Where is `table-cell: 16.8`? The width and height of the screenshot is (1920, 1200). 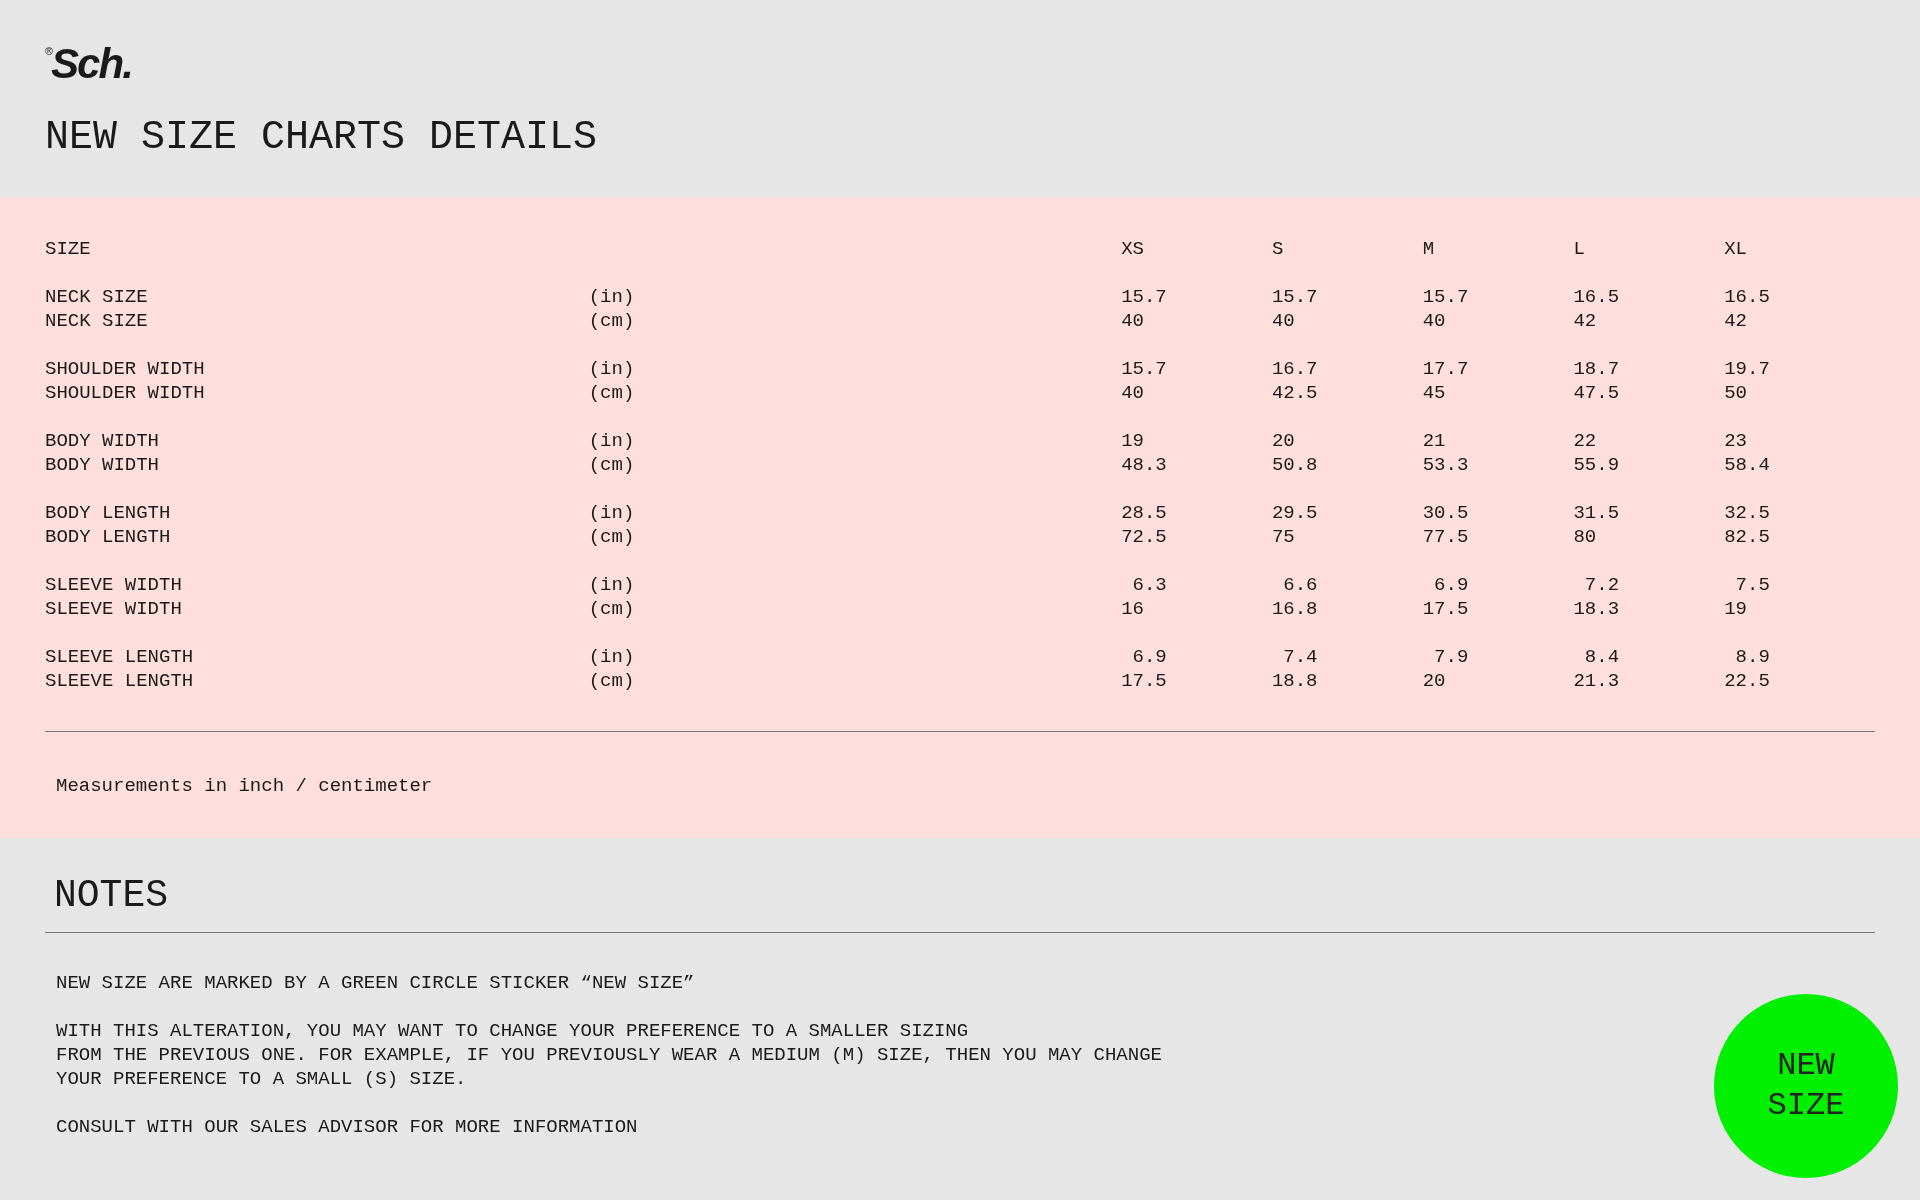
table-cell: 16.8 is located at coordinates (1294, 609).